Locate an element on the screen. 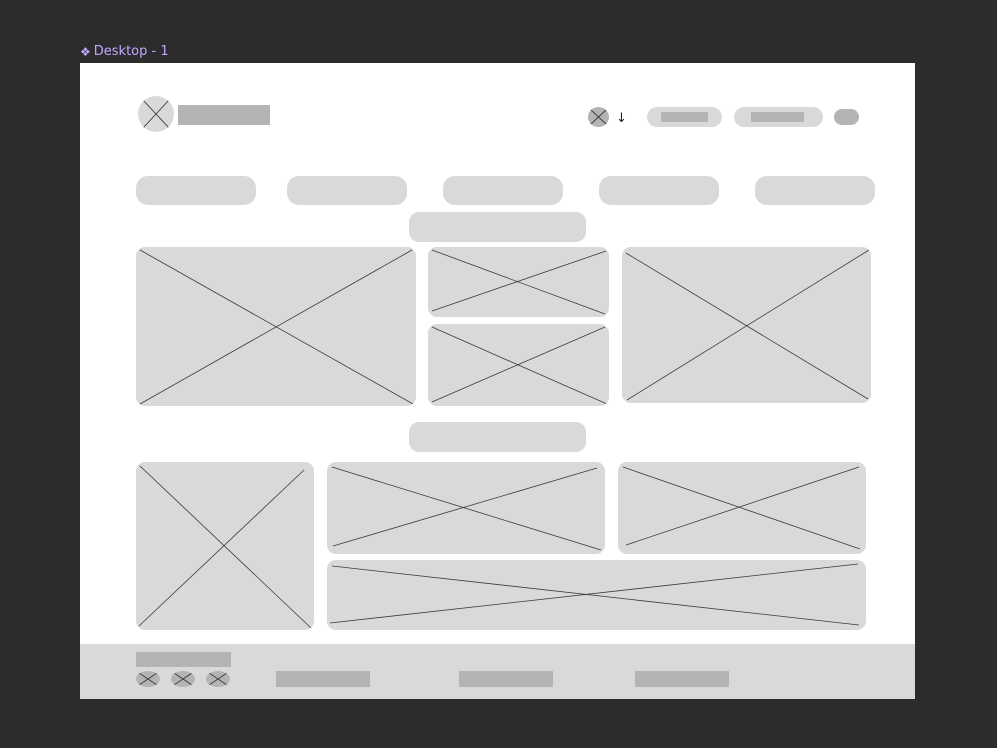  header-button-1-label is located at coordinates (684, 117).